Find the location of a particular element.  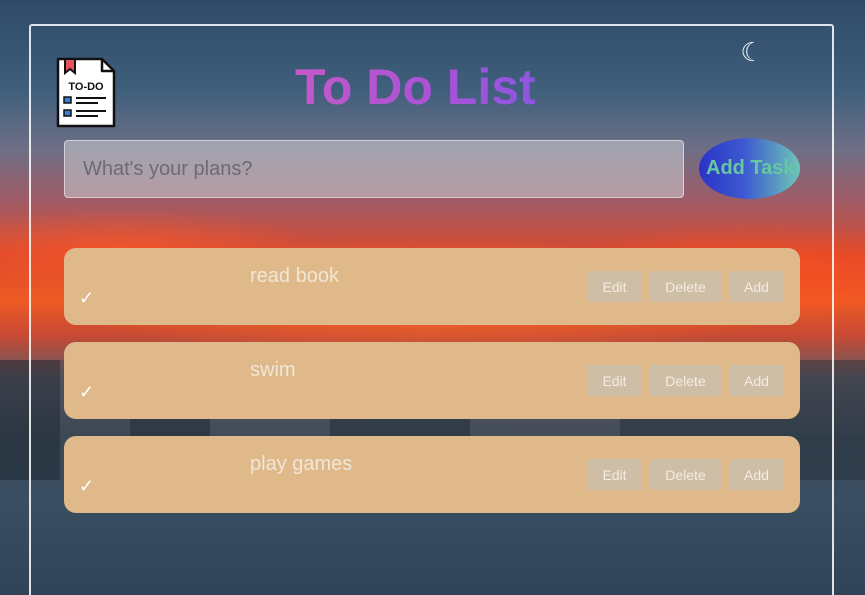

task-input is located at coordinates (374, 169).